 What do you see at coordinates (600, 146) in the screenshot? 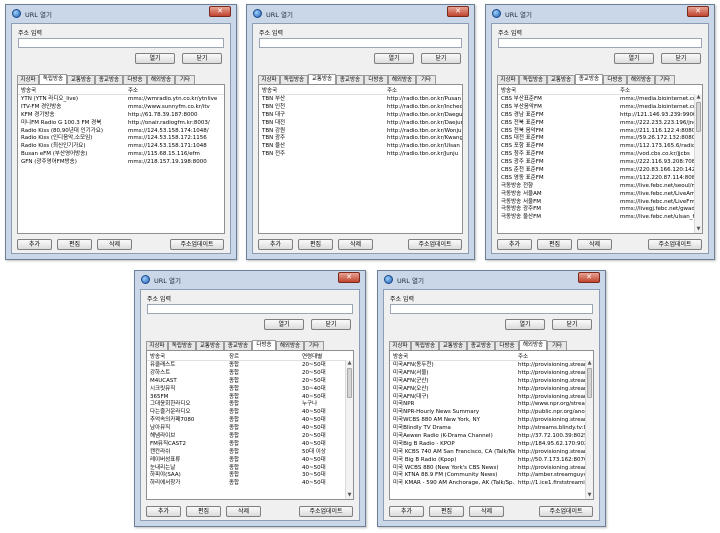
I see `list-item: CBS 포항 표준FM mms://112.173.165.6/radio` at bounding box center [600, 146].